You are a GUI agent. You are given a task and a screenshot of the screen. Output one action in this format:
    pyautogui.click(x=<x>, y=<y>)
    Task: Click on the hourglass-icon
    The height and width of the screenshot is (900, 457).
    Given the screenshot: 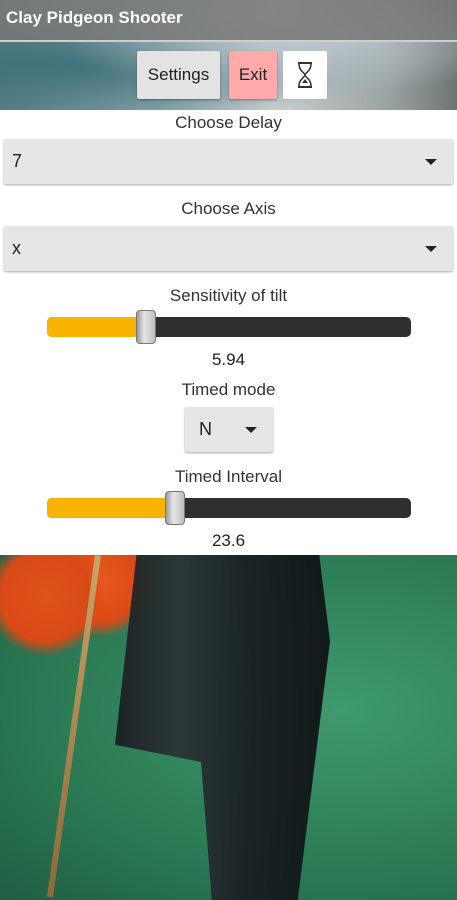 What is the action you would take?
    pyautogui.click(x=305, y=75)
    